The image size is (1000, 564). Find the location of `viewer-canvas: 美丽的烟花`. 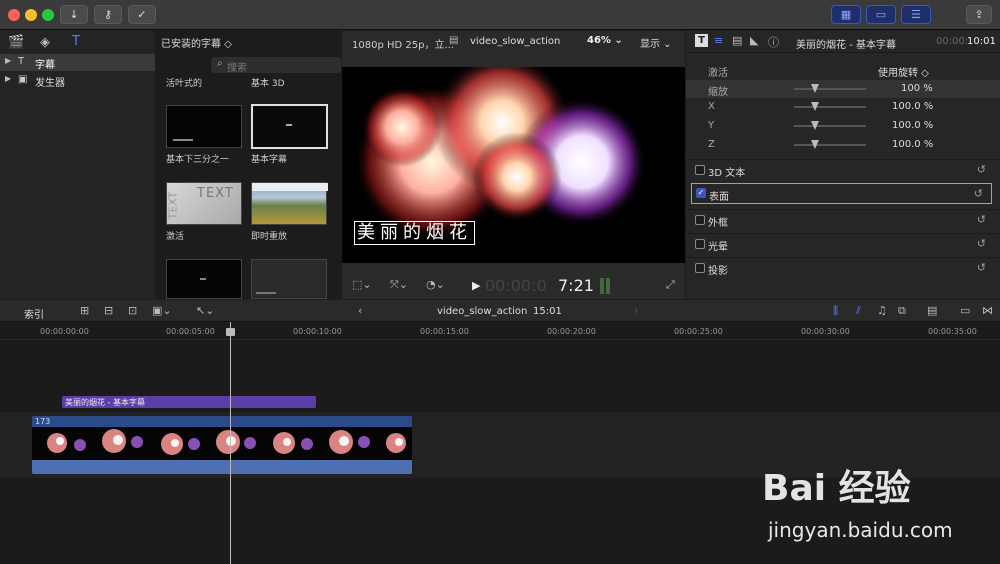

viewer-canvas: 美丽的烟花 is located at coordinates (513, 165).